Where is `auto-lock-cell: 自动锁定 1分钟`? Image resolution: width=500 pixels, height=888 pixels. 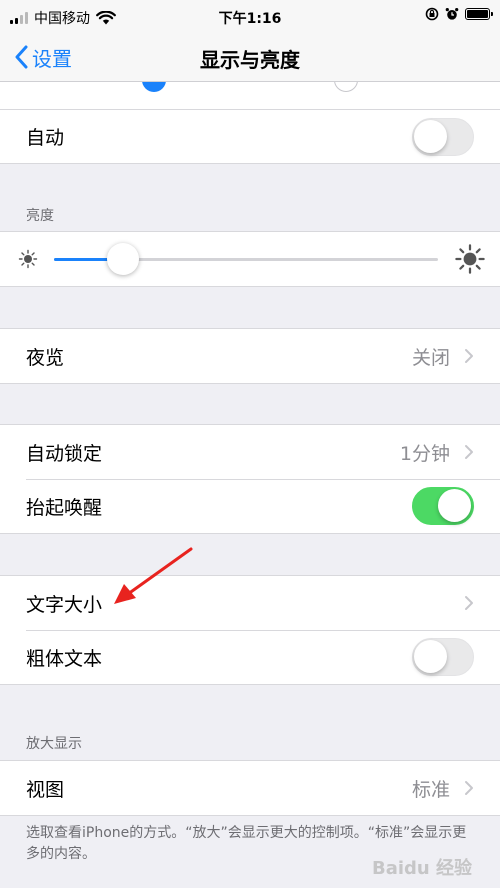 auto-lock-cell: 自动锁定 1分钟 is located at coordinates (250, 452).